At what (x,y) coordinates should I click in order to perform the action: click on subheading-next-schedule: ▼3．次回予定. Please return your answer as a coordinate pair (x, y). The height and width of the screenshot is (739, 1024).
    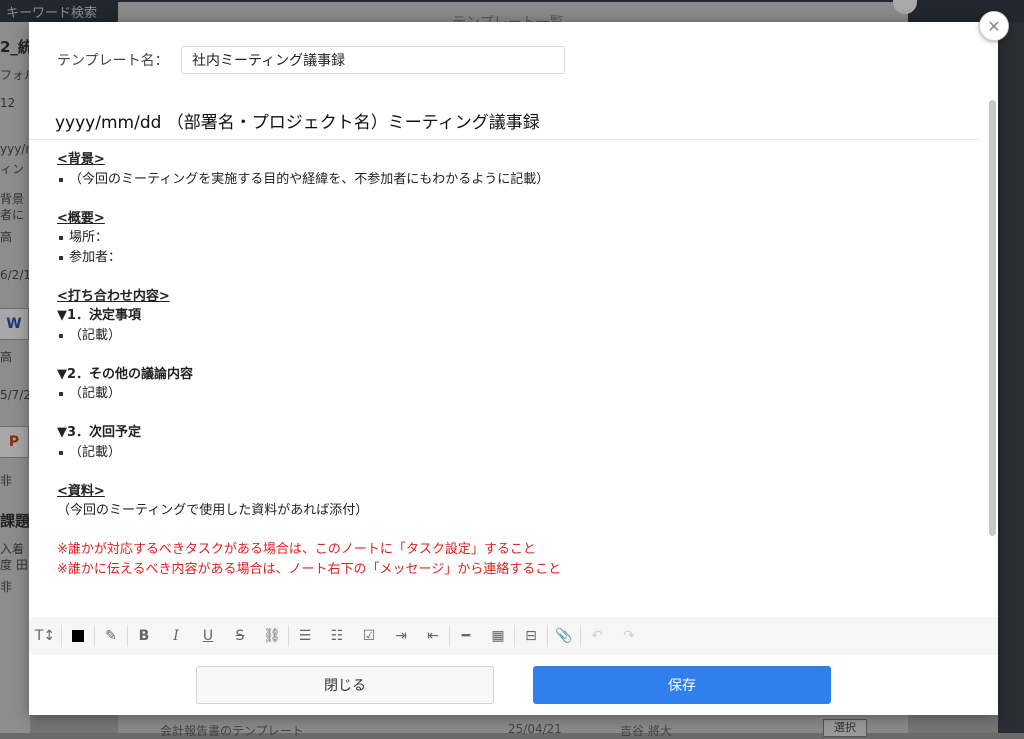
    Looking at the image, I should click on (99, 432).